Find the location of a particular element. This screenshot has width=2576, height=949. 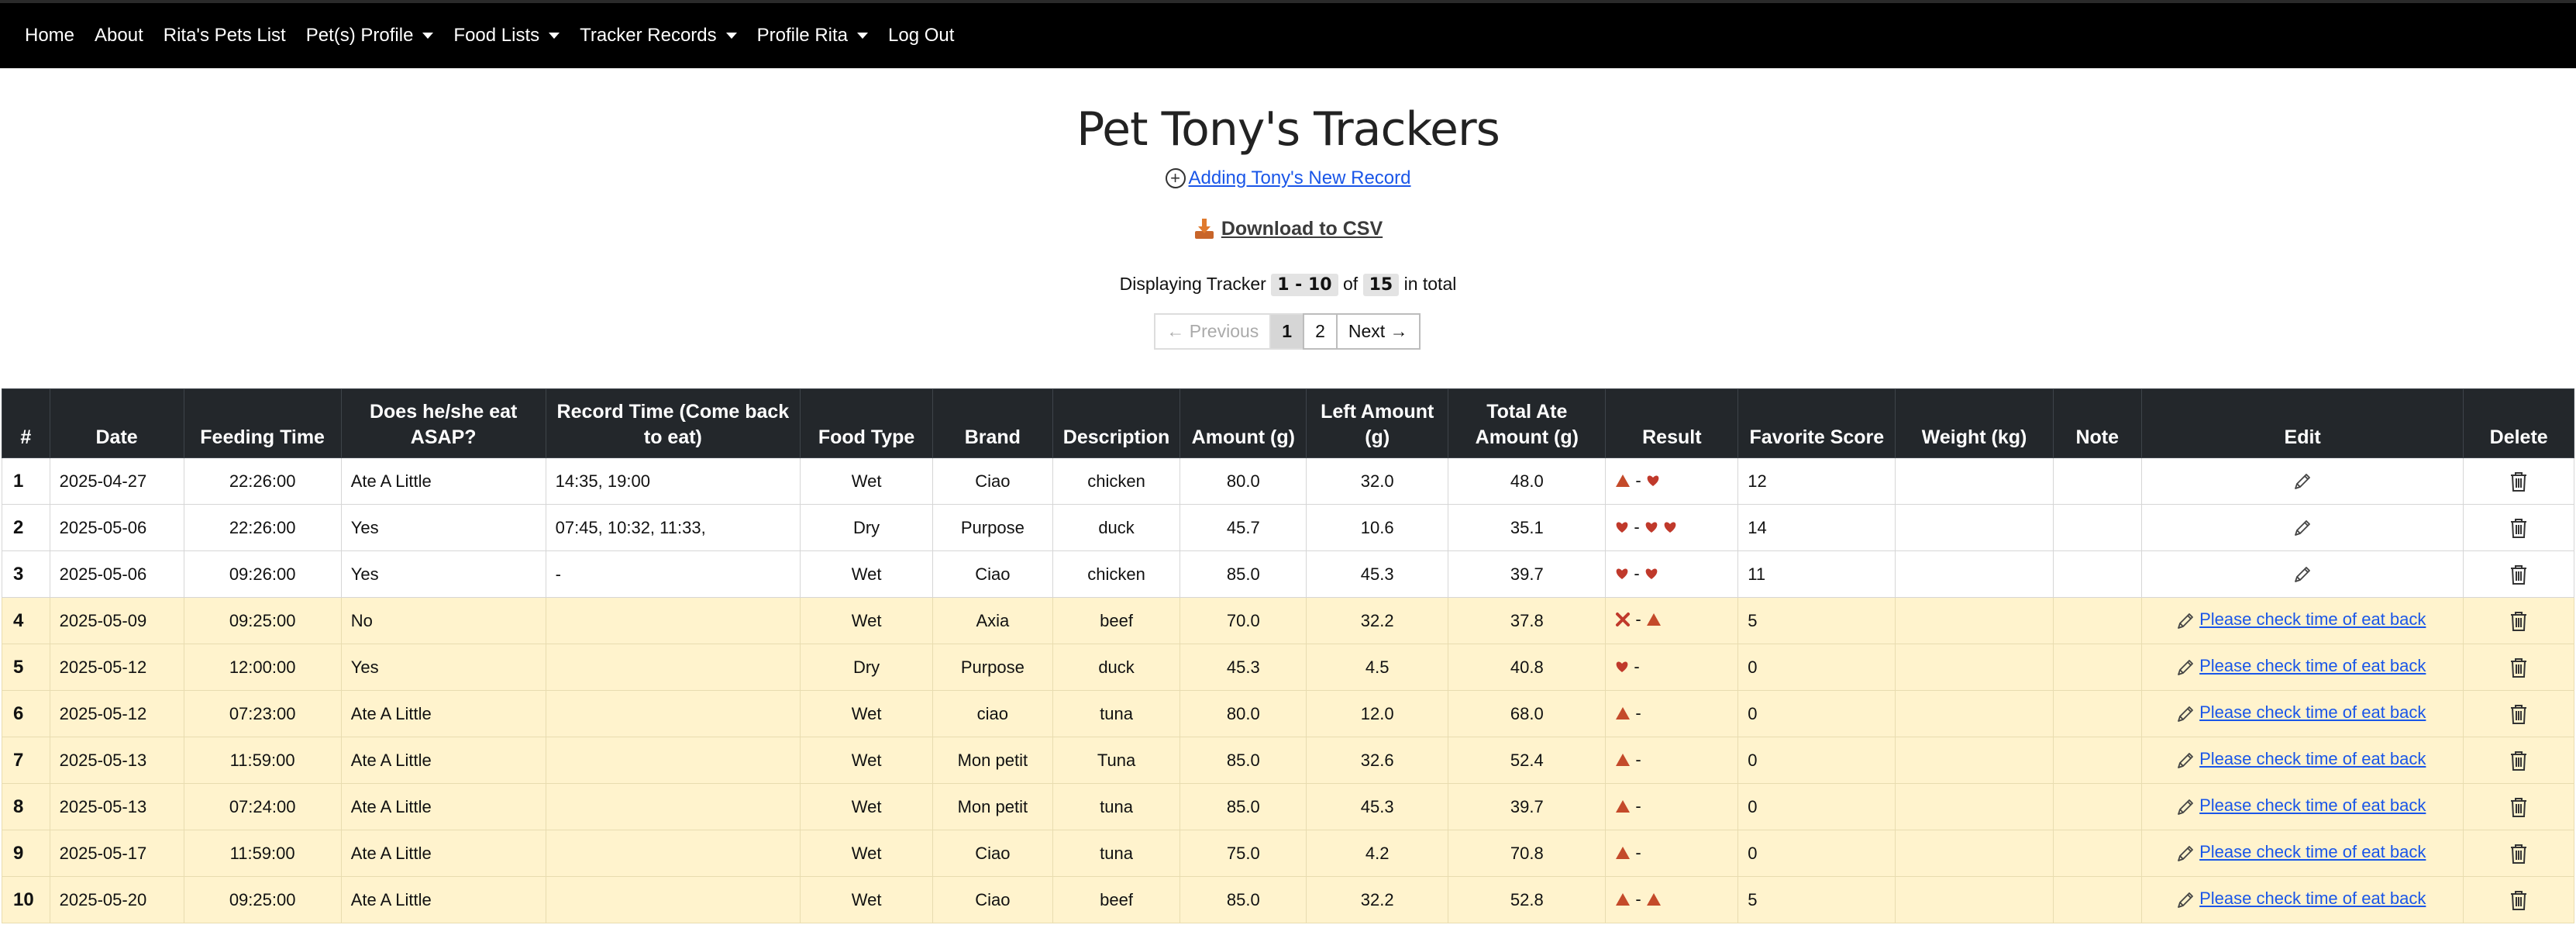

total-ate-cell: 48.0 is located at coordinates (1527, 481).